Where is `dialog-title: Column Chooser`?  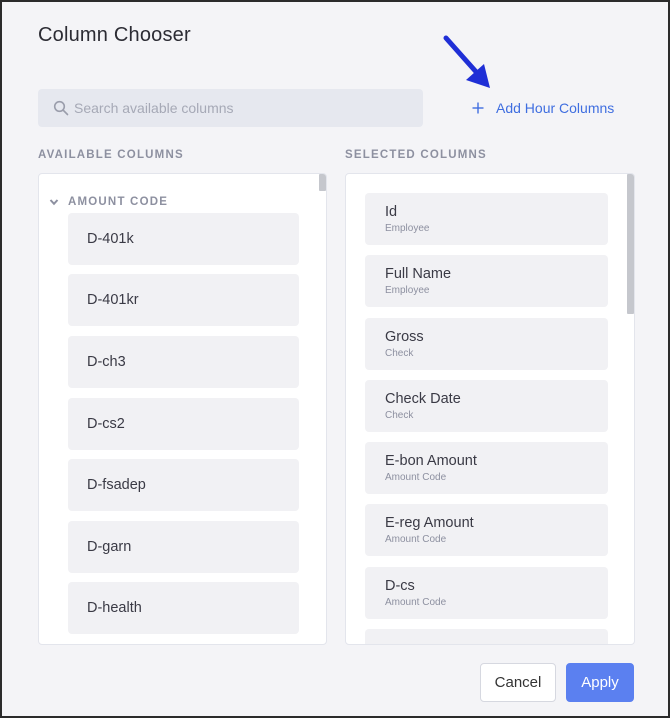 dialog-title: Column Chooser is located at coordinates (114, 35).